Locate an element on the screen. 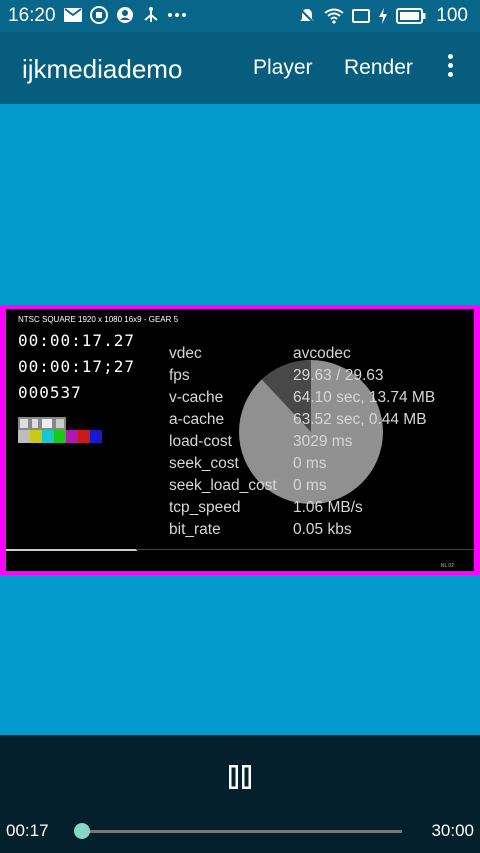  stat-value: 0.05 kbs is located at coordinates (322, 529).